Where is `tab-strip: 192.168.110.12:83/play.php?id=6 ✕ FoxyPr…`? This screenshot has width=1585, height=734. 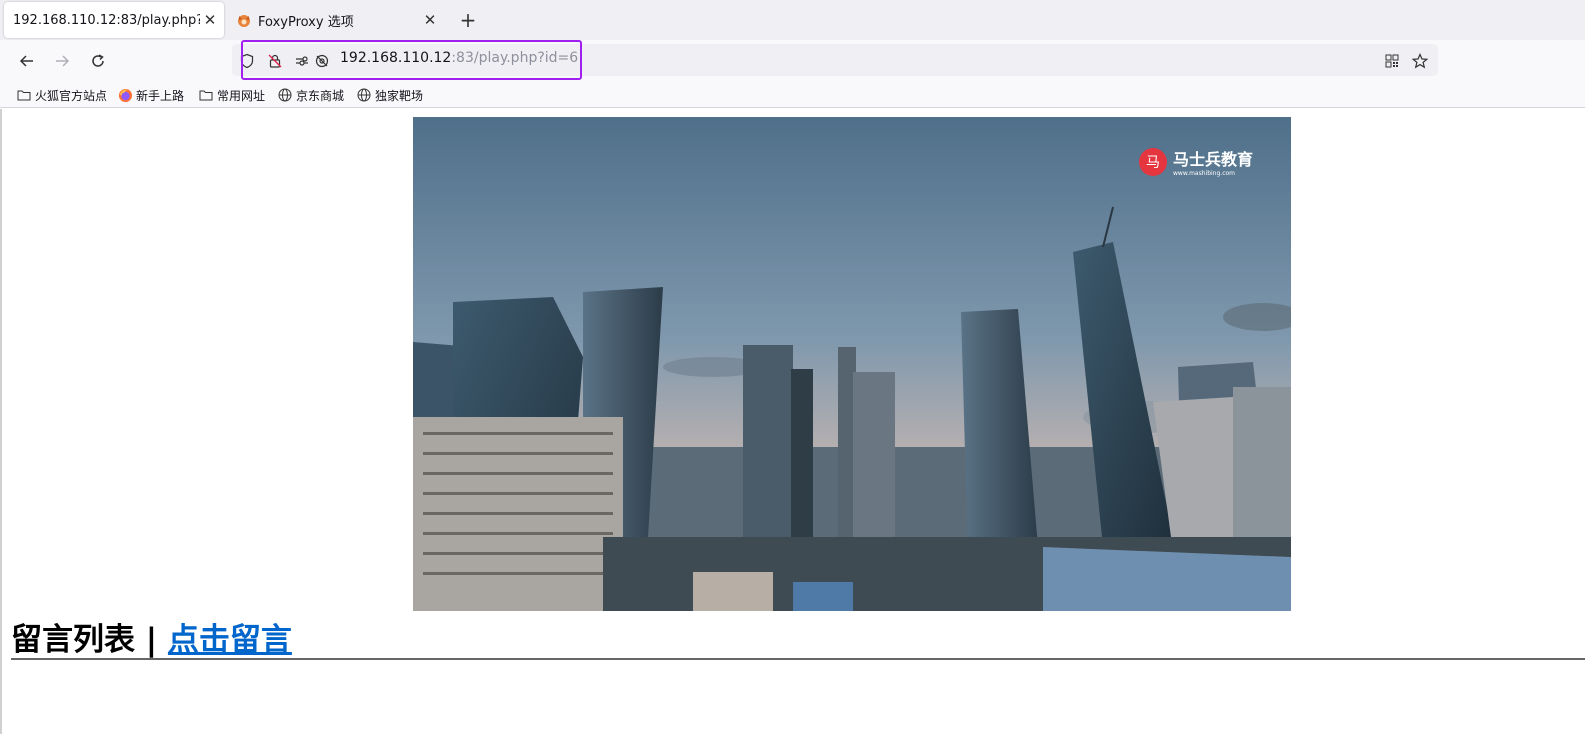
tab-strip: 192.168.110.12:83/play.php?id=6 ✕ FoxyPr… is located at coordinates (792, 20).